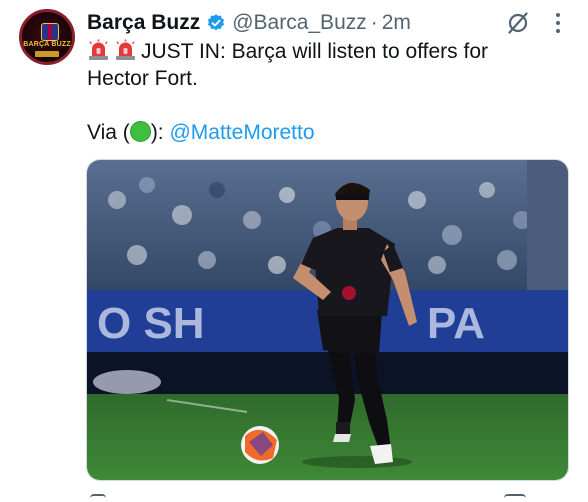  What do you see at coordinates (157, 132) in the screenshot?
I see `via-suffix: ):` at bounding box center [157, 132].